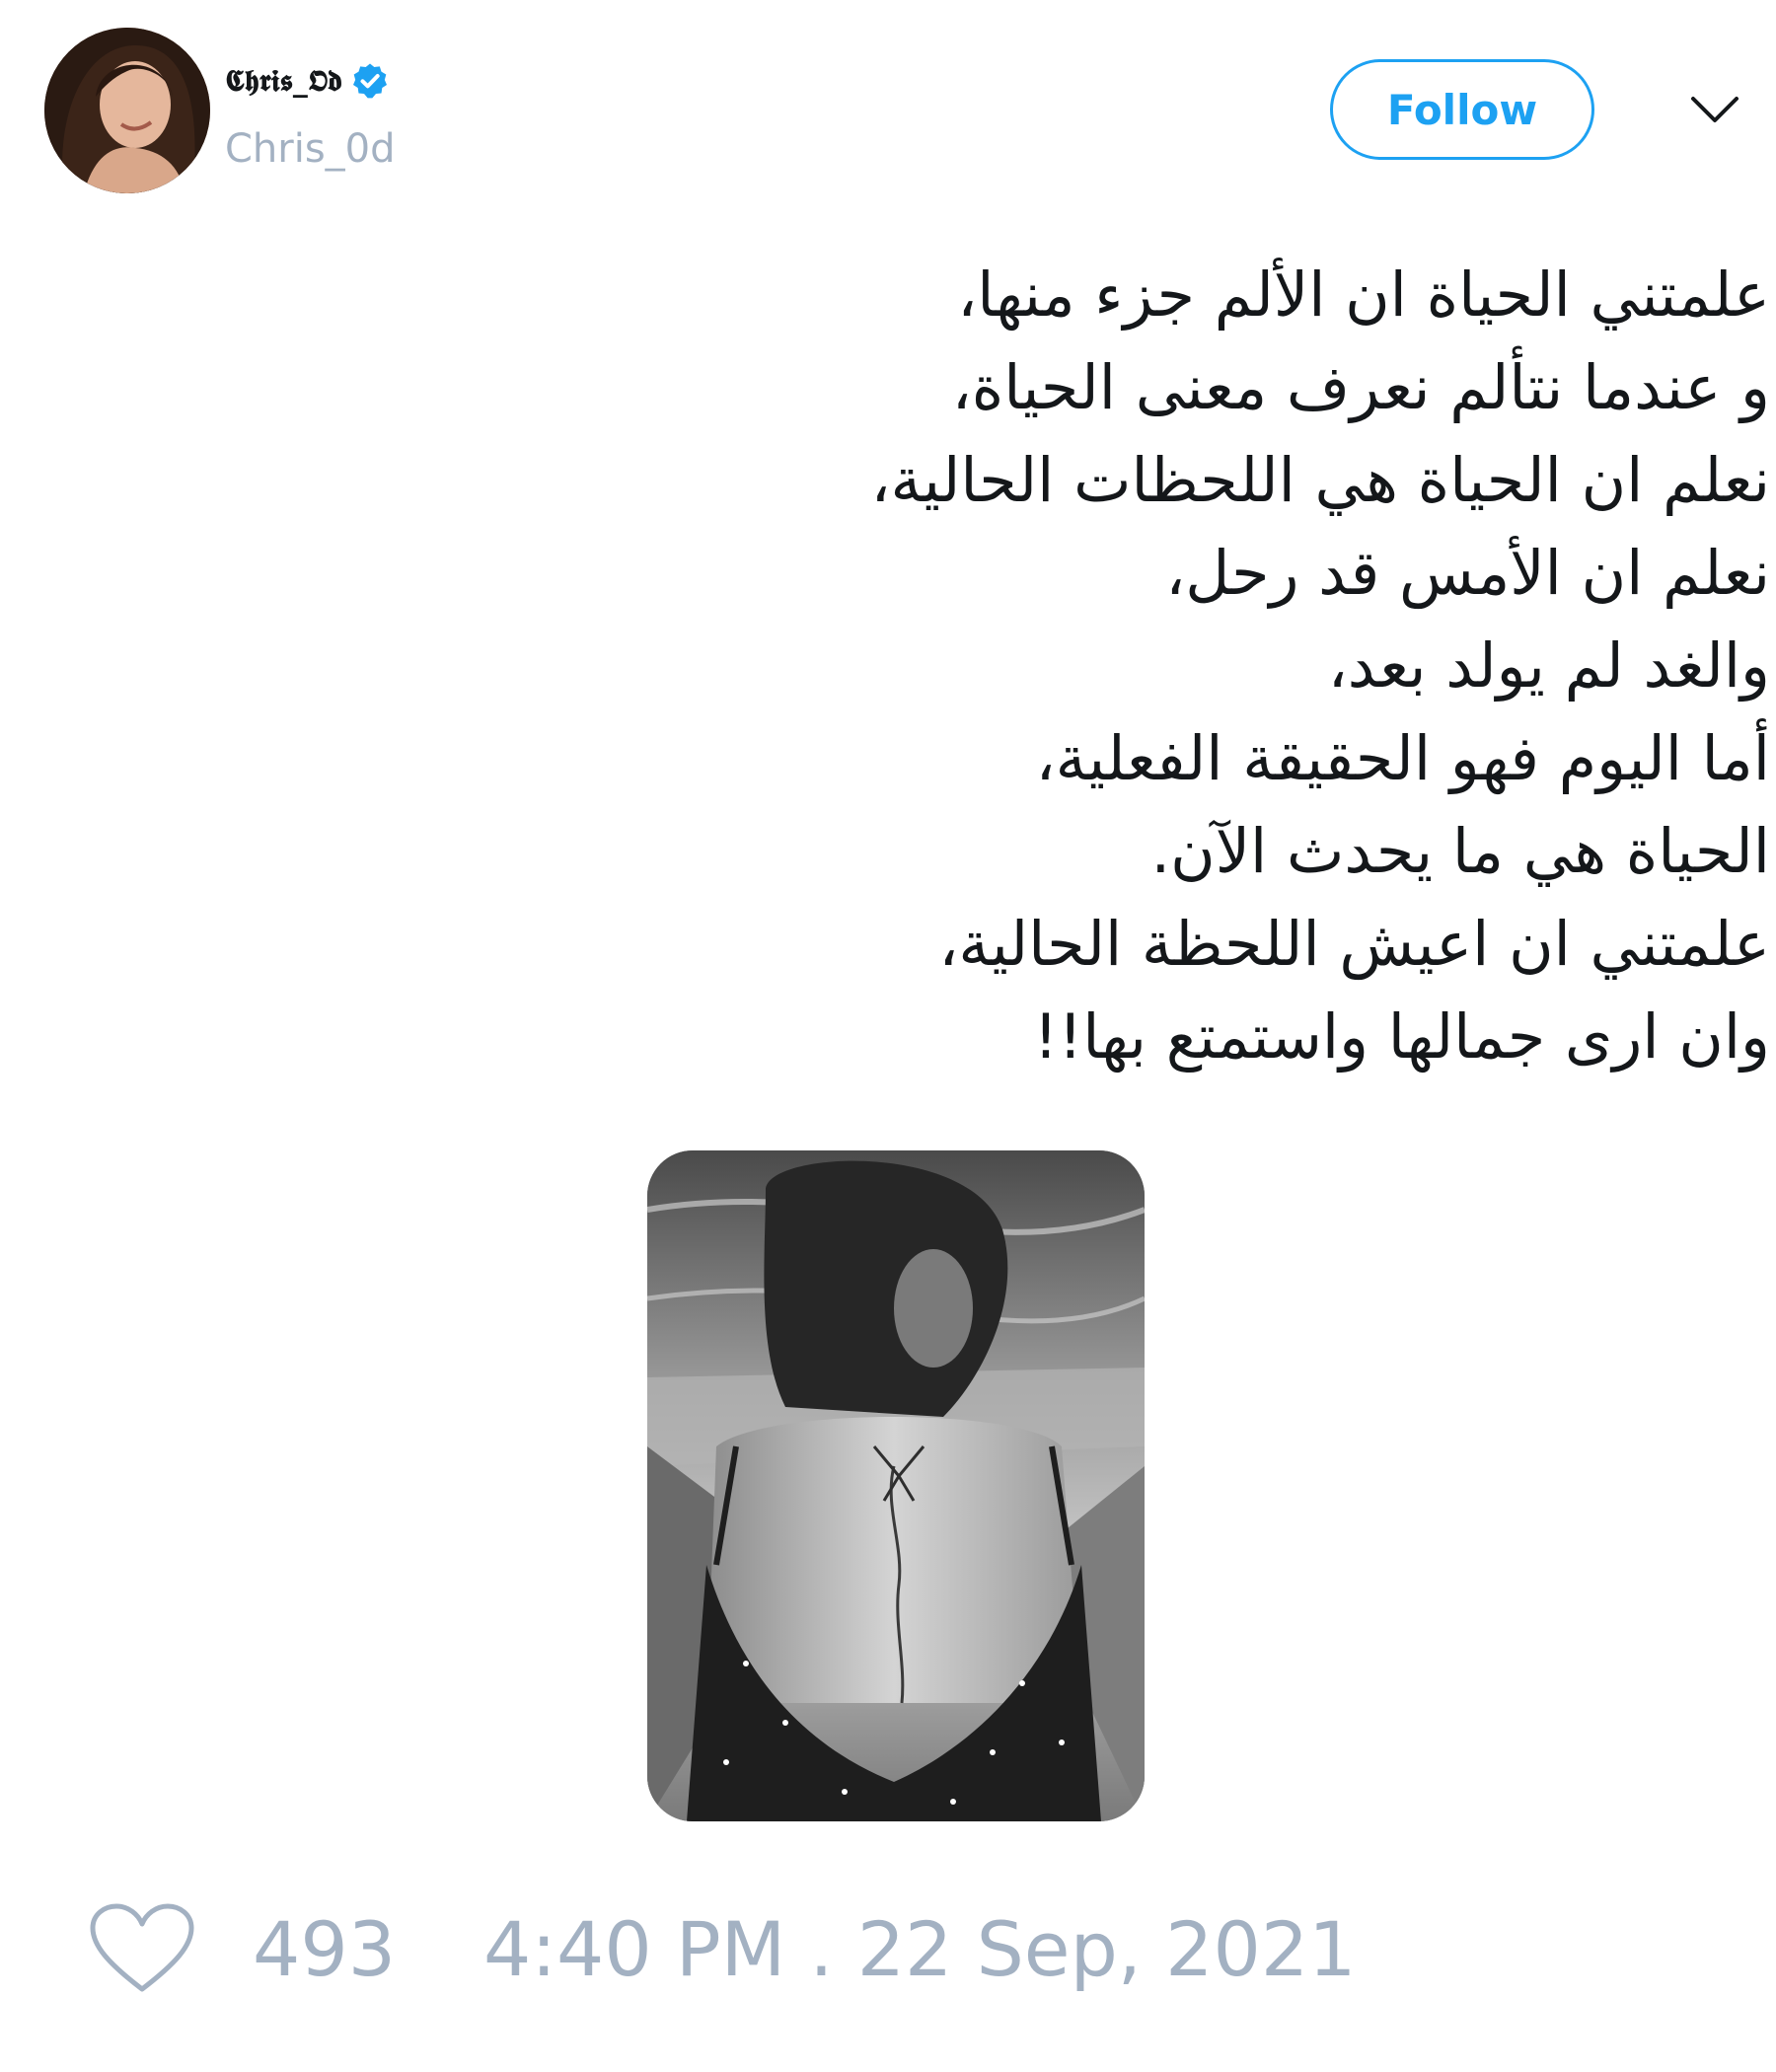 This screenshot has width=1776, height=2072. I want to click on profile-photo-icon, so click(127, 111).